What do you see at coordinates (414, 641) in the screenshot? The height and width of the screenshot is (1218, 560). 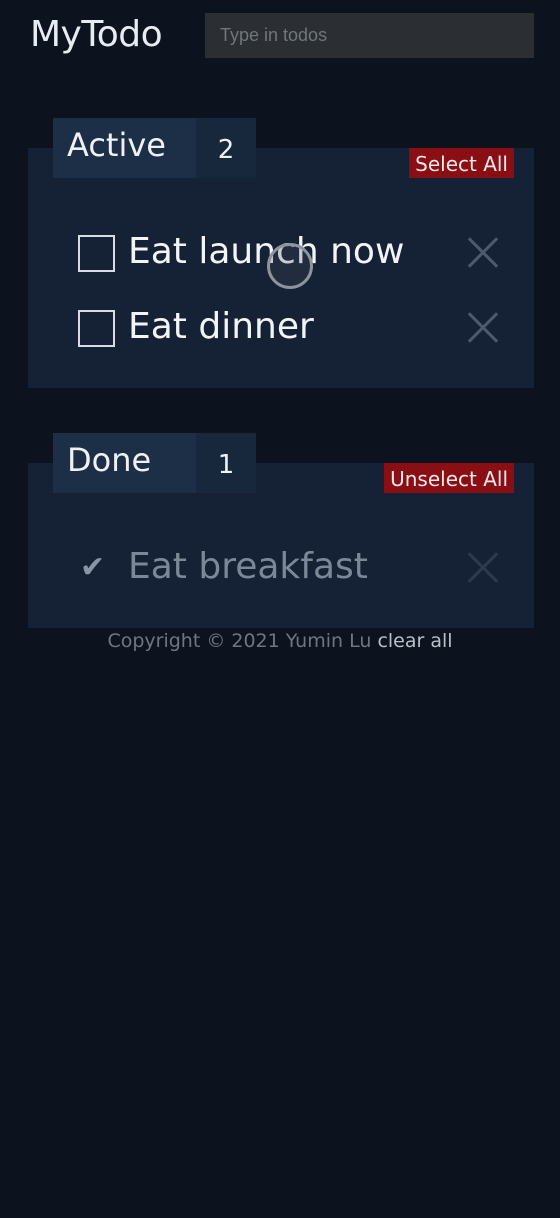 I see `clear-all-link: clear all` at bounding box center [414, 641].